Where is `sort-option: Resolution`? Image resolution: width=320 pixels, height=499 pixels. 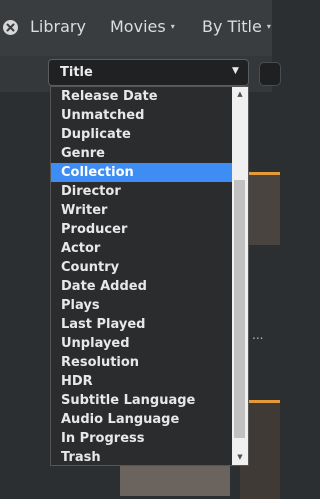
sort-option: Resolution is located at coordinates (142, 362).